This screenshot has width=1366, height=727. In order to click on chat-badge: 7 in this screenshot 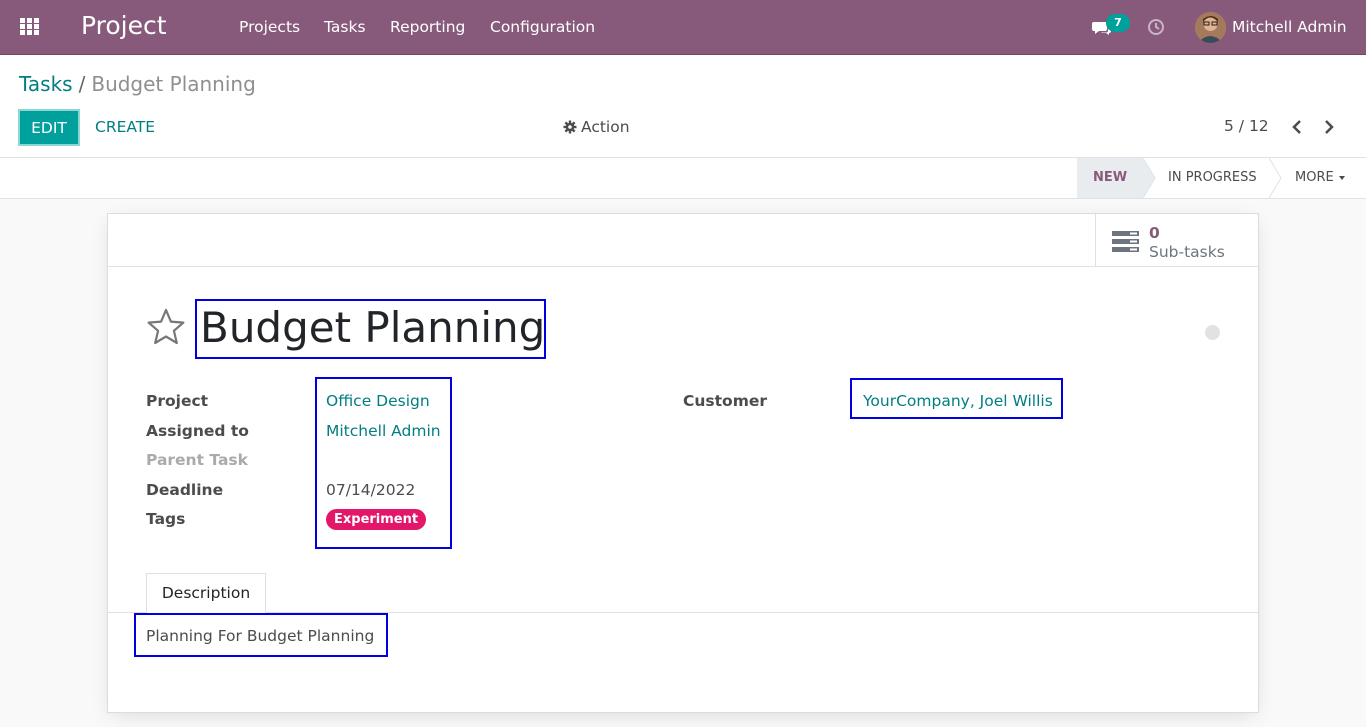, I will do `click(1118, 23)`.